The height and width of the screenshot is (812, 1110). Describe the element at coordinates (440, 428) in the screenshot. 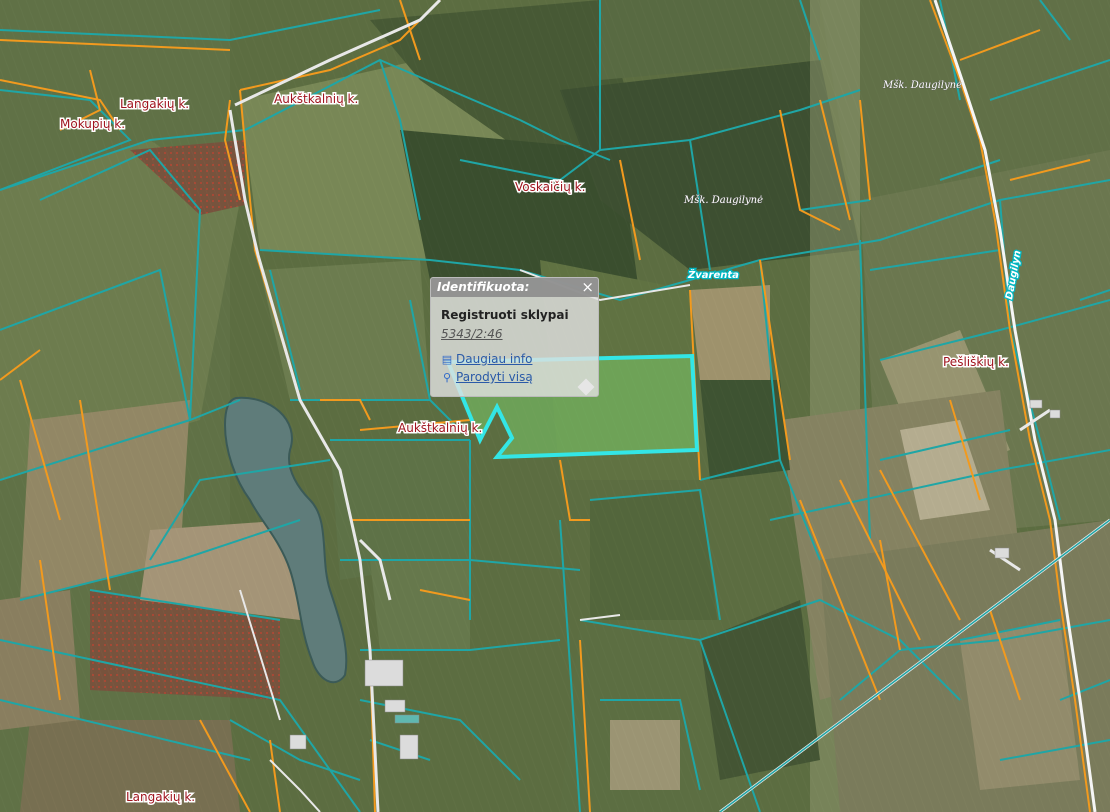

I see `place-label-aukstkalniu-2: Aukštkalnių k.` at that location.